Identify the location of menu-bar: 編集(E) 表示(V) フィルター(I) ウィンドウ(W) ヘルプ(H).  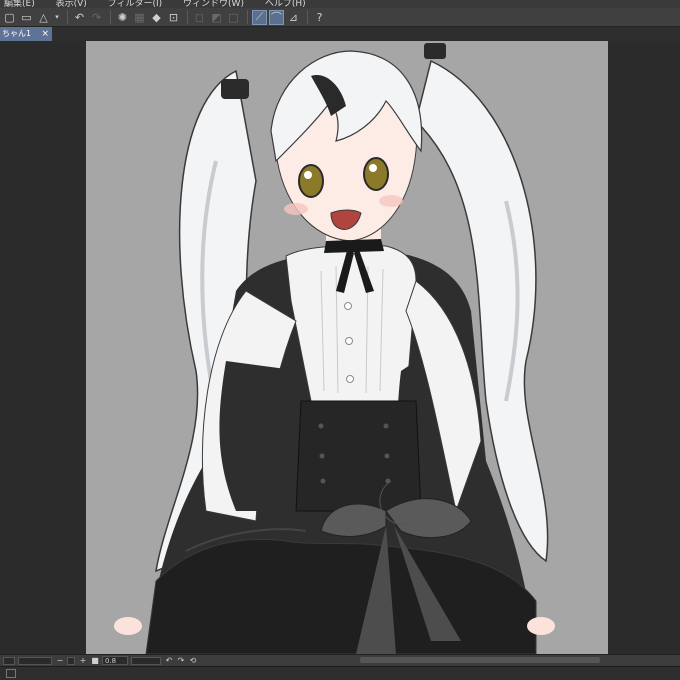
(340, 4).